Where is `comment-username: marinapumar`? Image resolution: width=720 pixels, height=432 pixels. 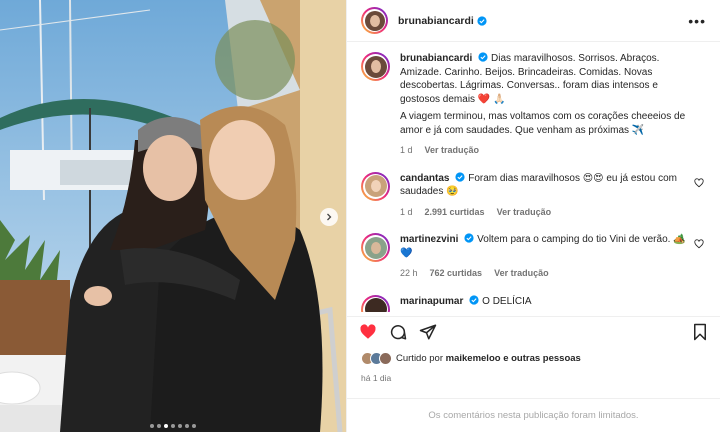 comment-username: marinapumar is located at coordinates (431, 301).